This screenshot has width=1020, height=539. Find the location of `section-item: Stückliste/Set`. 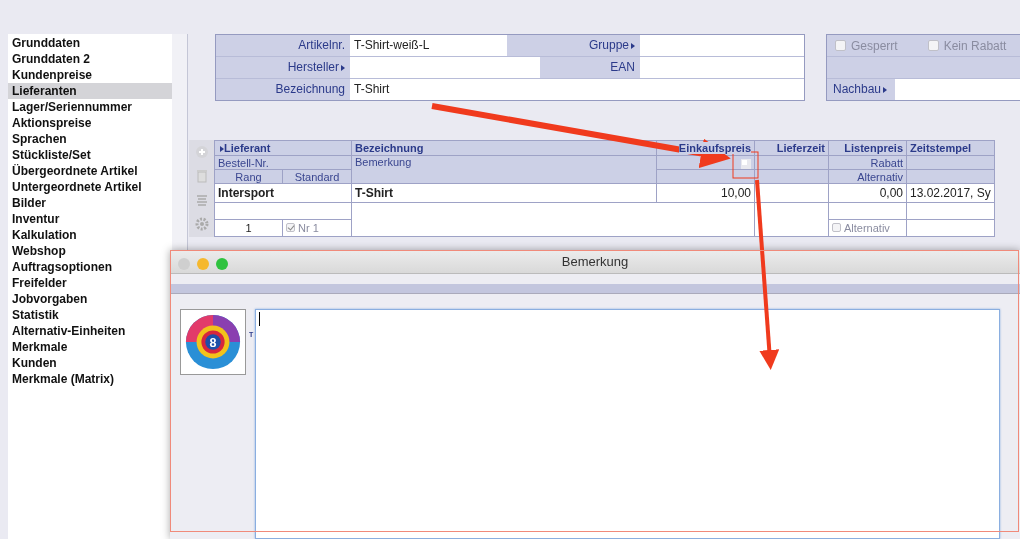

section-item: Stückliste/Set is located at coordinates (90, 155).